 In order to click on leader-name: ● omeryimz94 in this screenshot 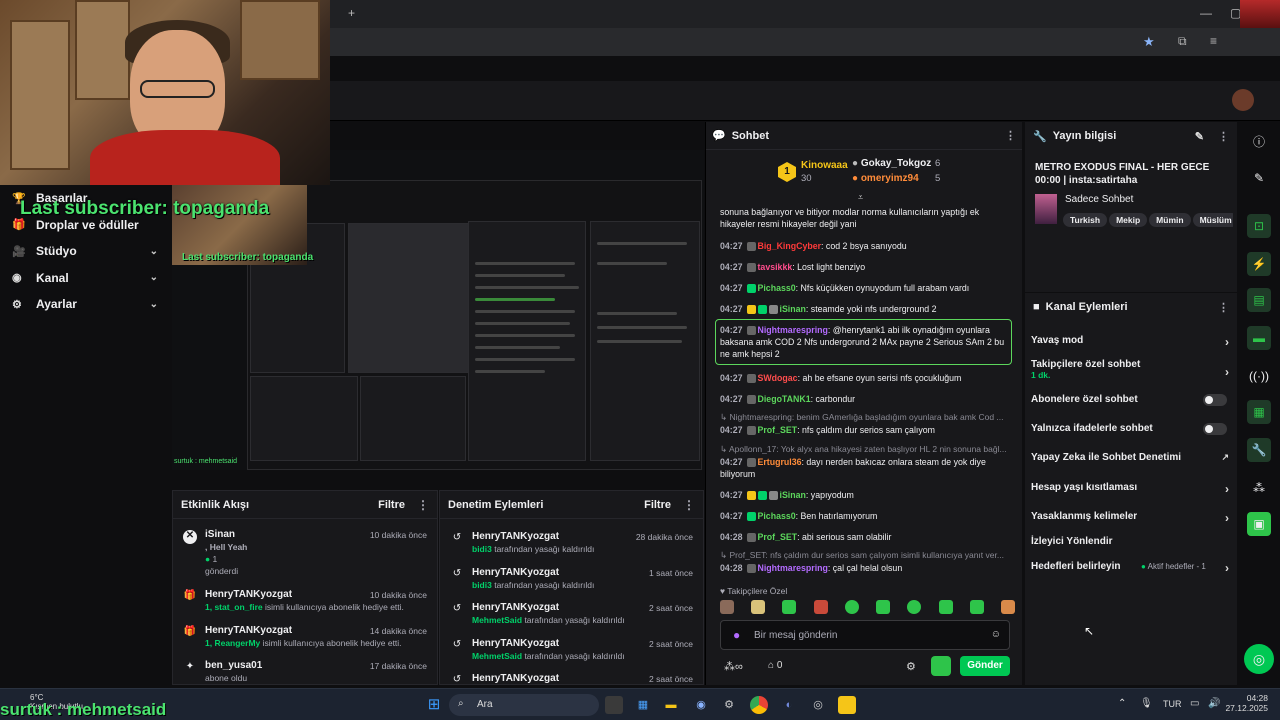, I will do `click(885, 178)`.